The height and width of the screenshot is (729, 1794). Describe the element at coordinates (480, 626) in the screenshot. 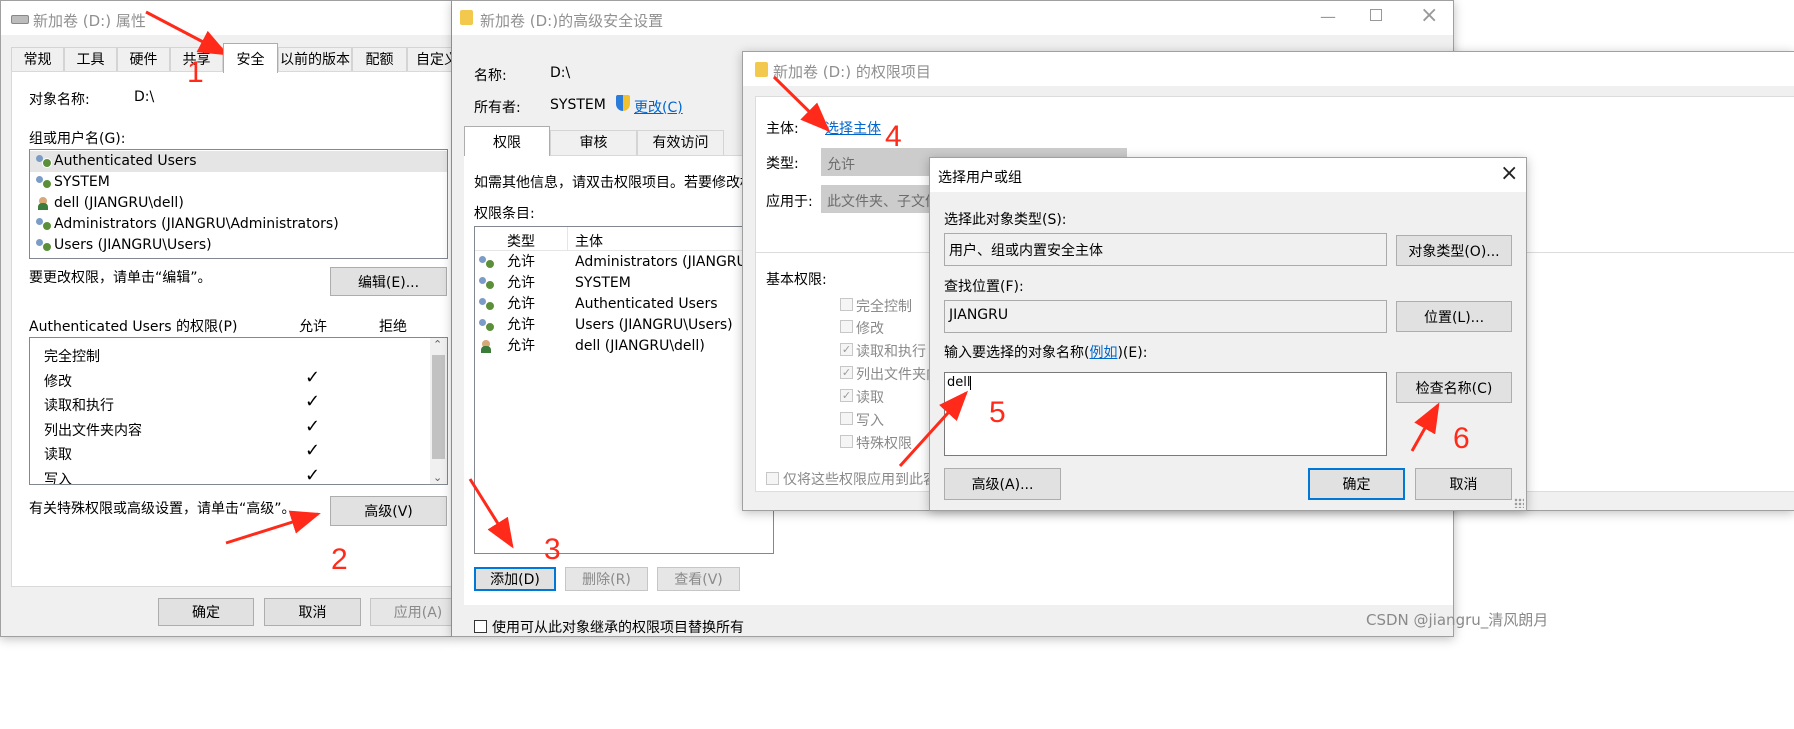

I see `replace-inheritance-checkbox` at that location.